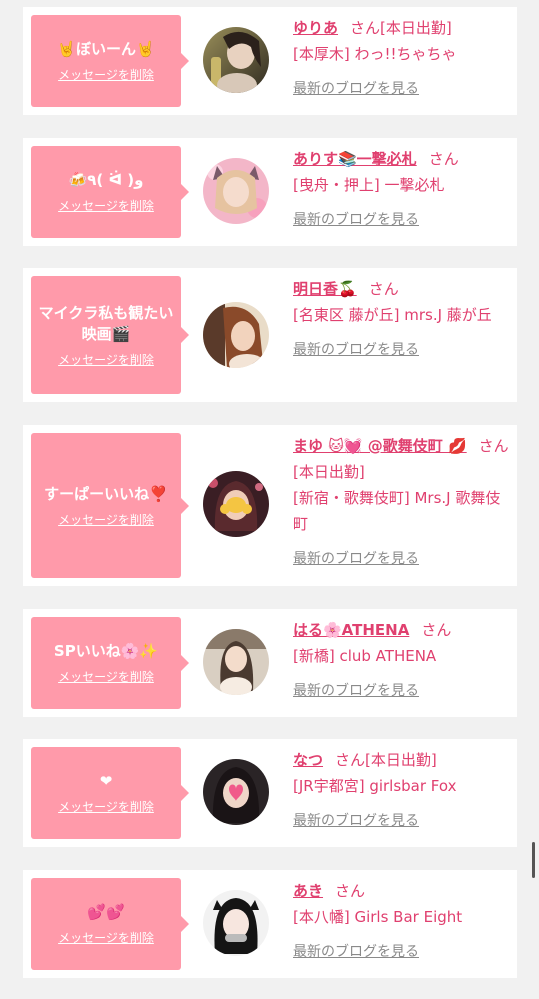  What do you see at coordinates (351, 630) in the screenshot?
I see `cast-name-link: はる🌸ATHENA` at bounding box center [351, 630].